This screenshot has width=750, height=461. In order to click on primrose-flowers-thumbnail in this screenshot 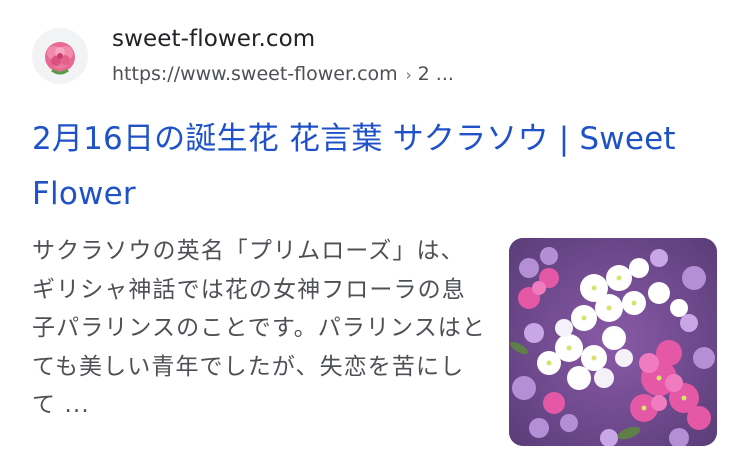, I will do `click(613, 342)`.